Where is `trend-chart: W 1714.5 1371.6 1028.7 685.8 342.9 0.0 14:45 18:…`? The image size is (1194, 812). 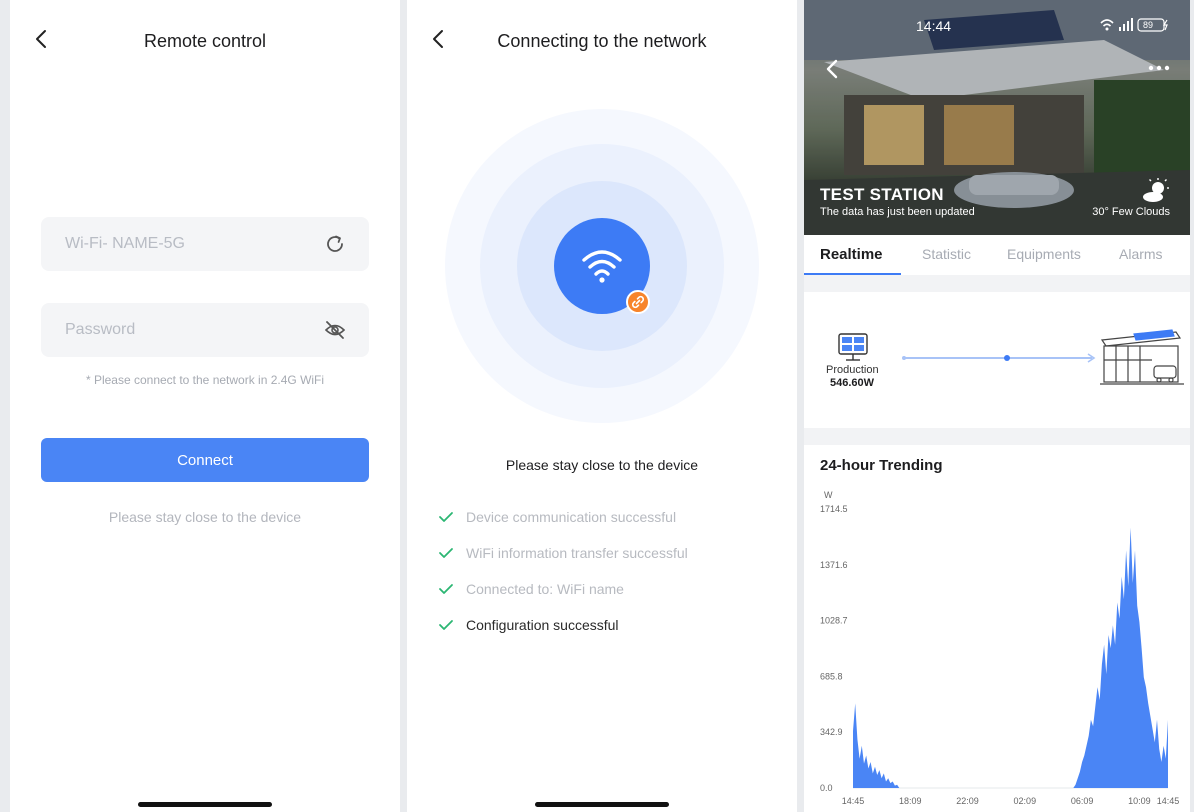
trend-chart: W 1714.5 1371.6 1028.7 685.8 342.9 0.0 14:45 18:… is located at coordinates (1000, 648).